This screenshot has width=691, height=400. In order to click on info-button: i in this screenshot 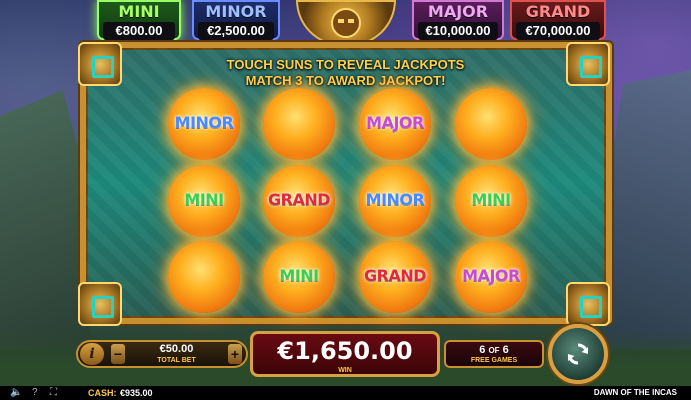, I will do `click(92, 354)`.